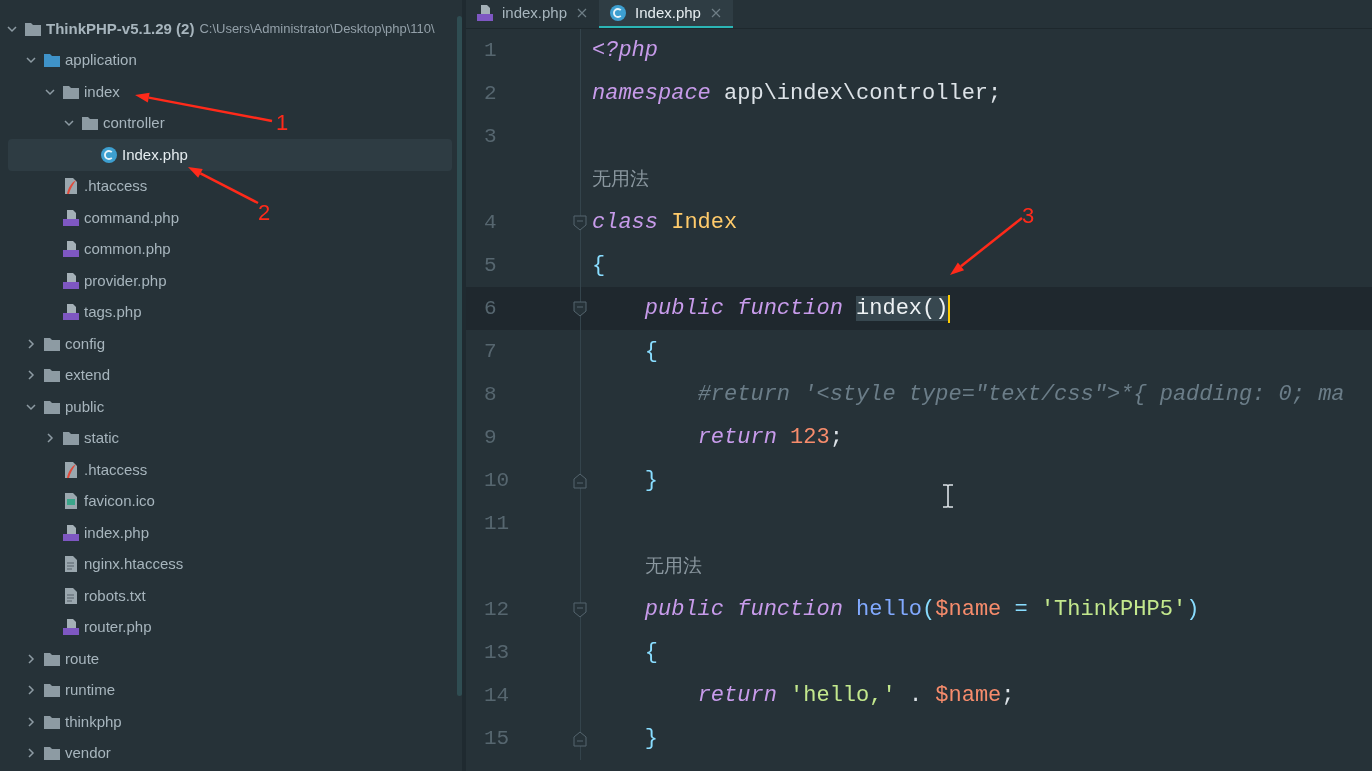  What do you see at coordinates (796, 309) in the screenshot?
I see `code-line: public function index()` at bounding box center [796, 309].